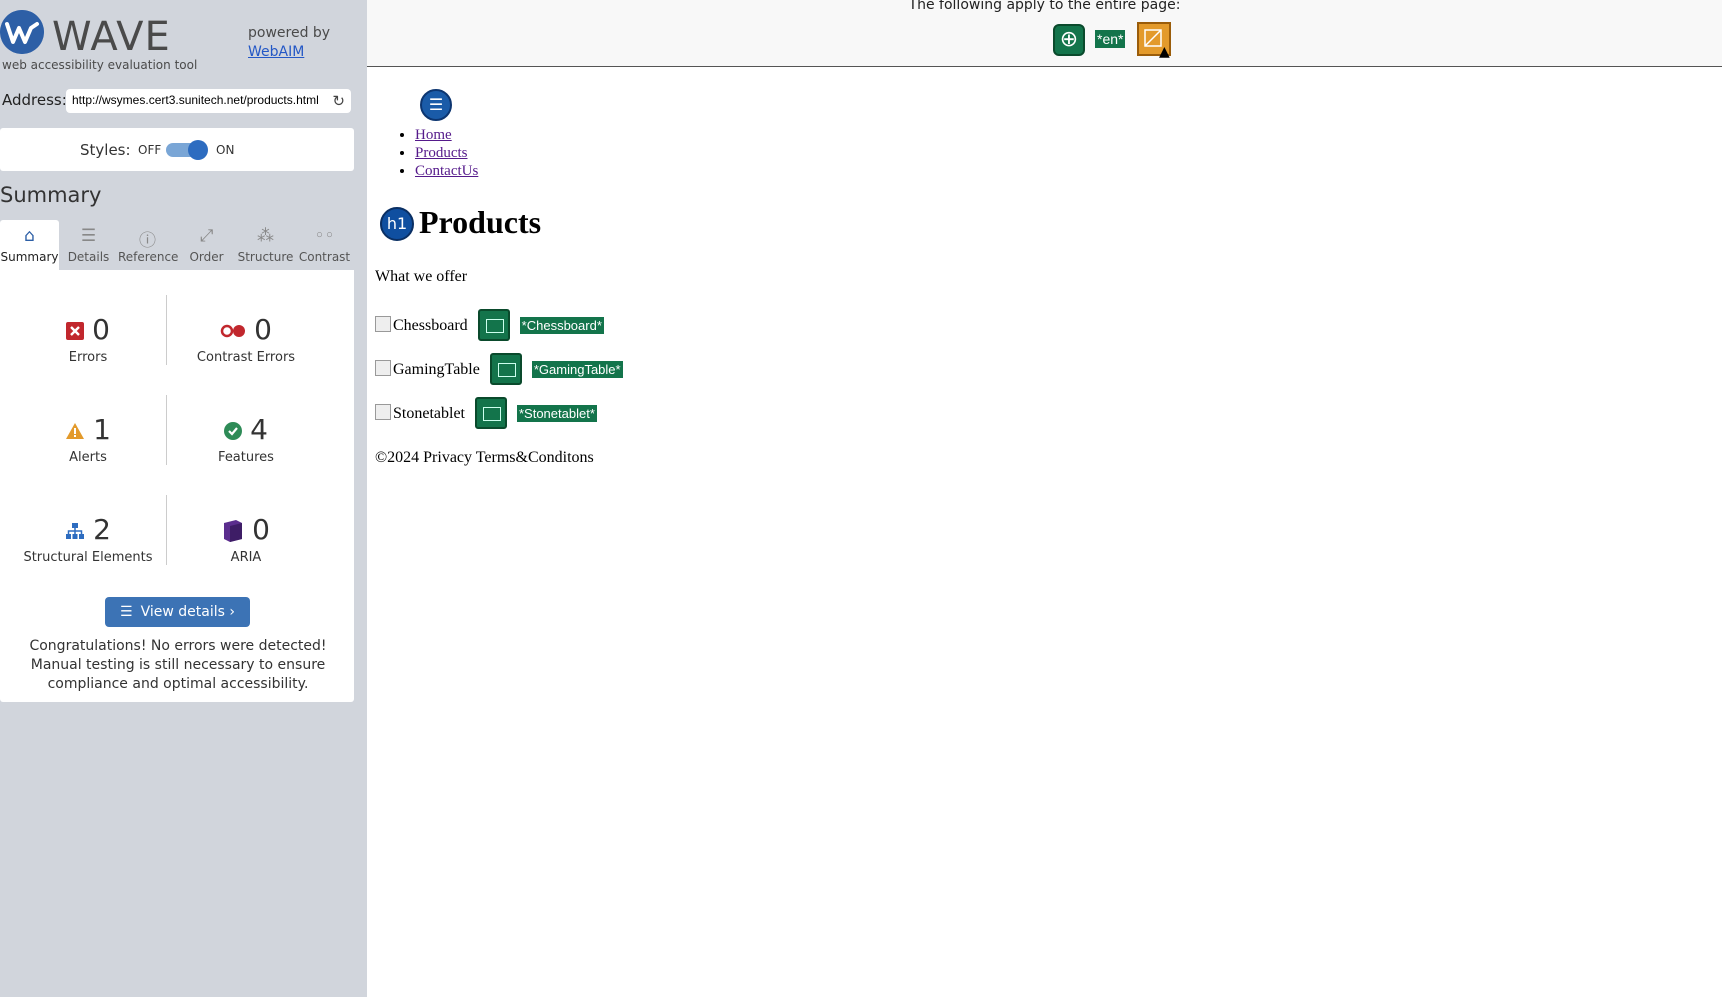  What do you see at coordinates (22, 32) in the screenshot?
I see `wave-logo-icon` at bounding box center [22, 32].